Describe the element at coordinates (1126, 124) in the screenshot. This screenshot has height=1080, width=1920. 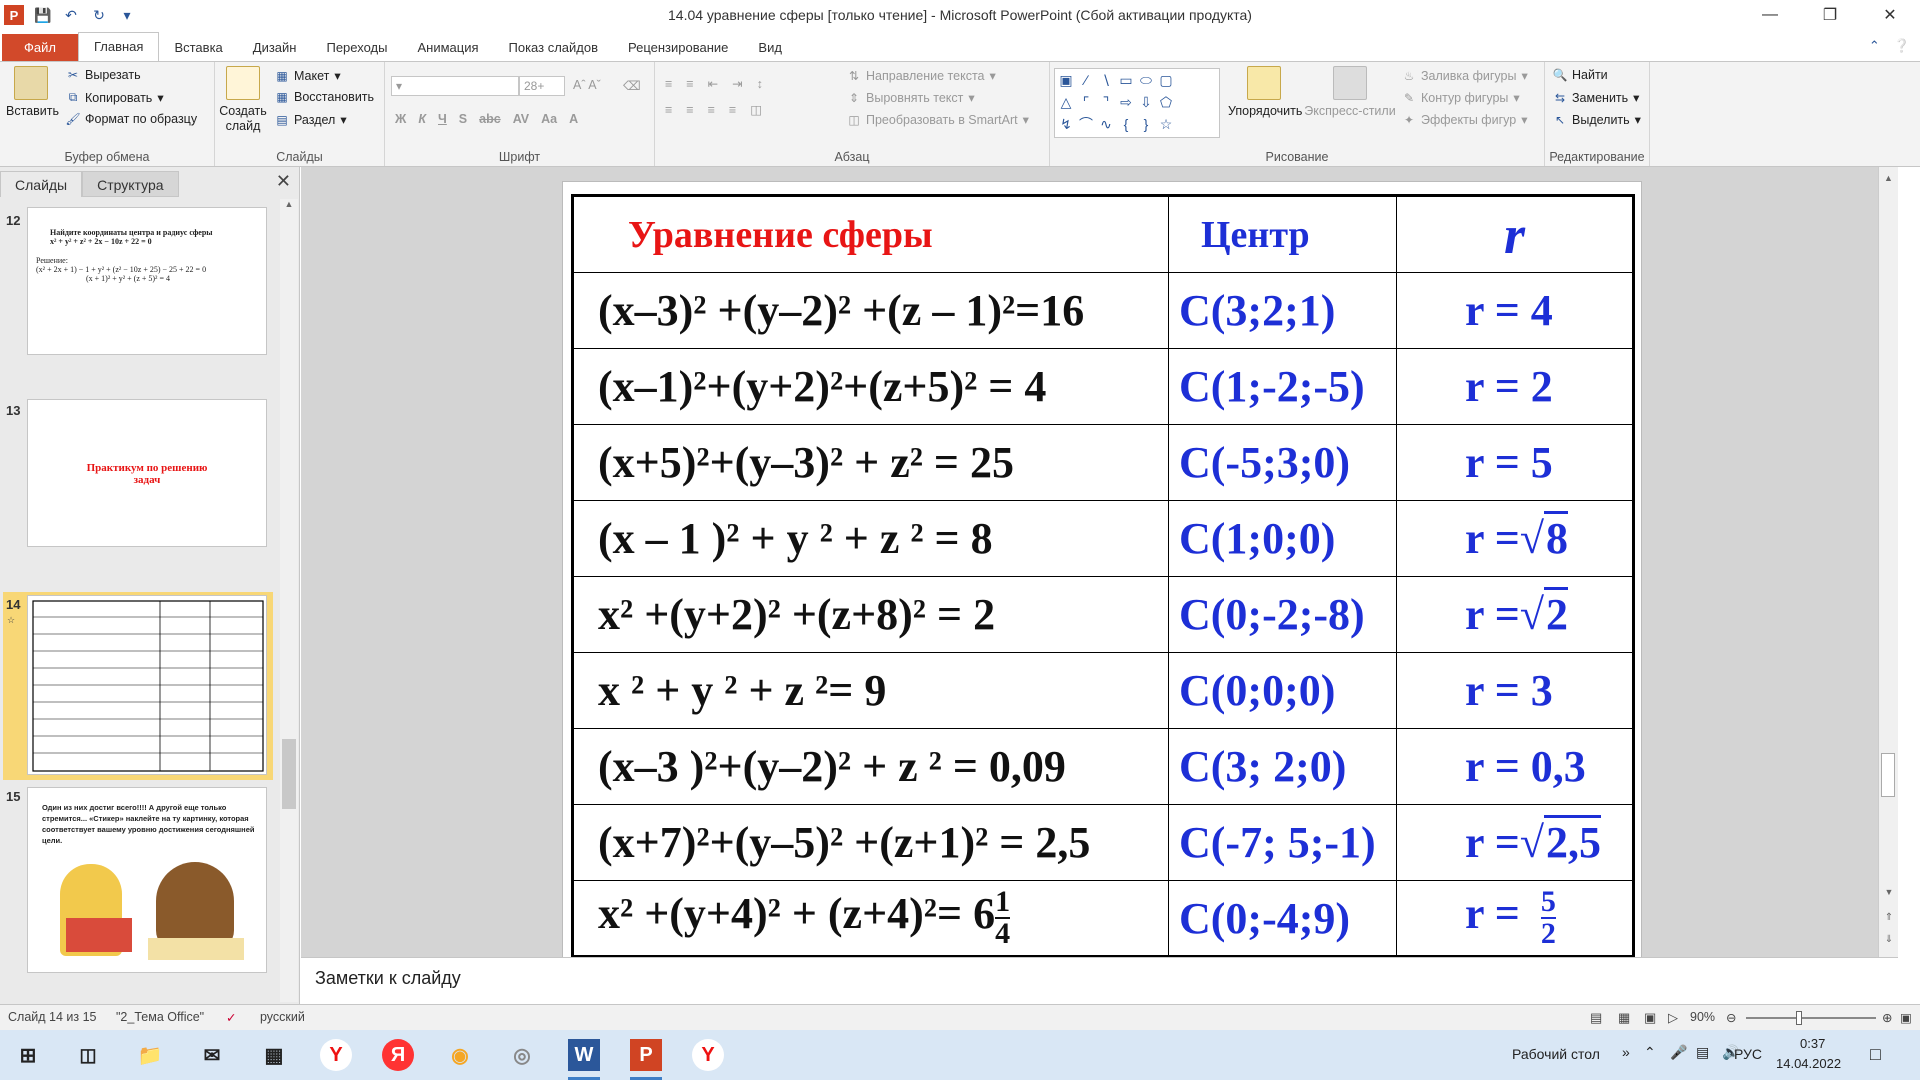
I see `brace-shape-icon: {` at that location.